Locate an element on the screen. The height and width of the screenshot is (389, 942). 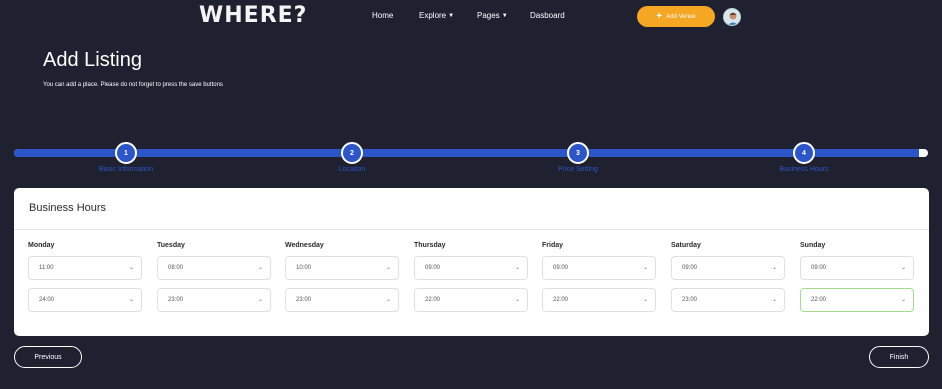
plus-icon: + is located at coordinates (659, 16).